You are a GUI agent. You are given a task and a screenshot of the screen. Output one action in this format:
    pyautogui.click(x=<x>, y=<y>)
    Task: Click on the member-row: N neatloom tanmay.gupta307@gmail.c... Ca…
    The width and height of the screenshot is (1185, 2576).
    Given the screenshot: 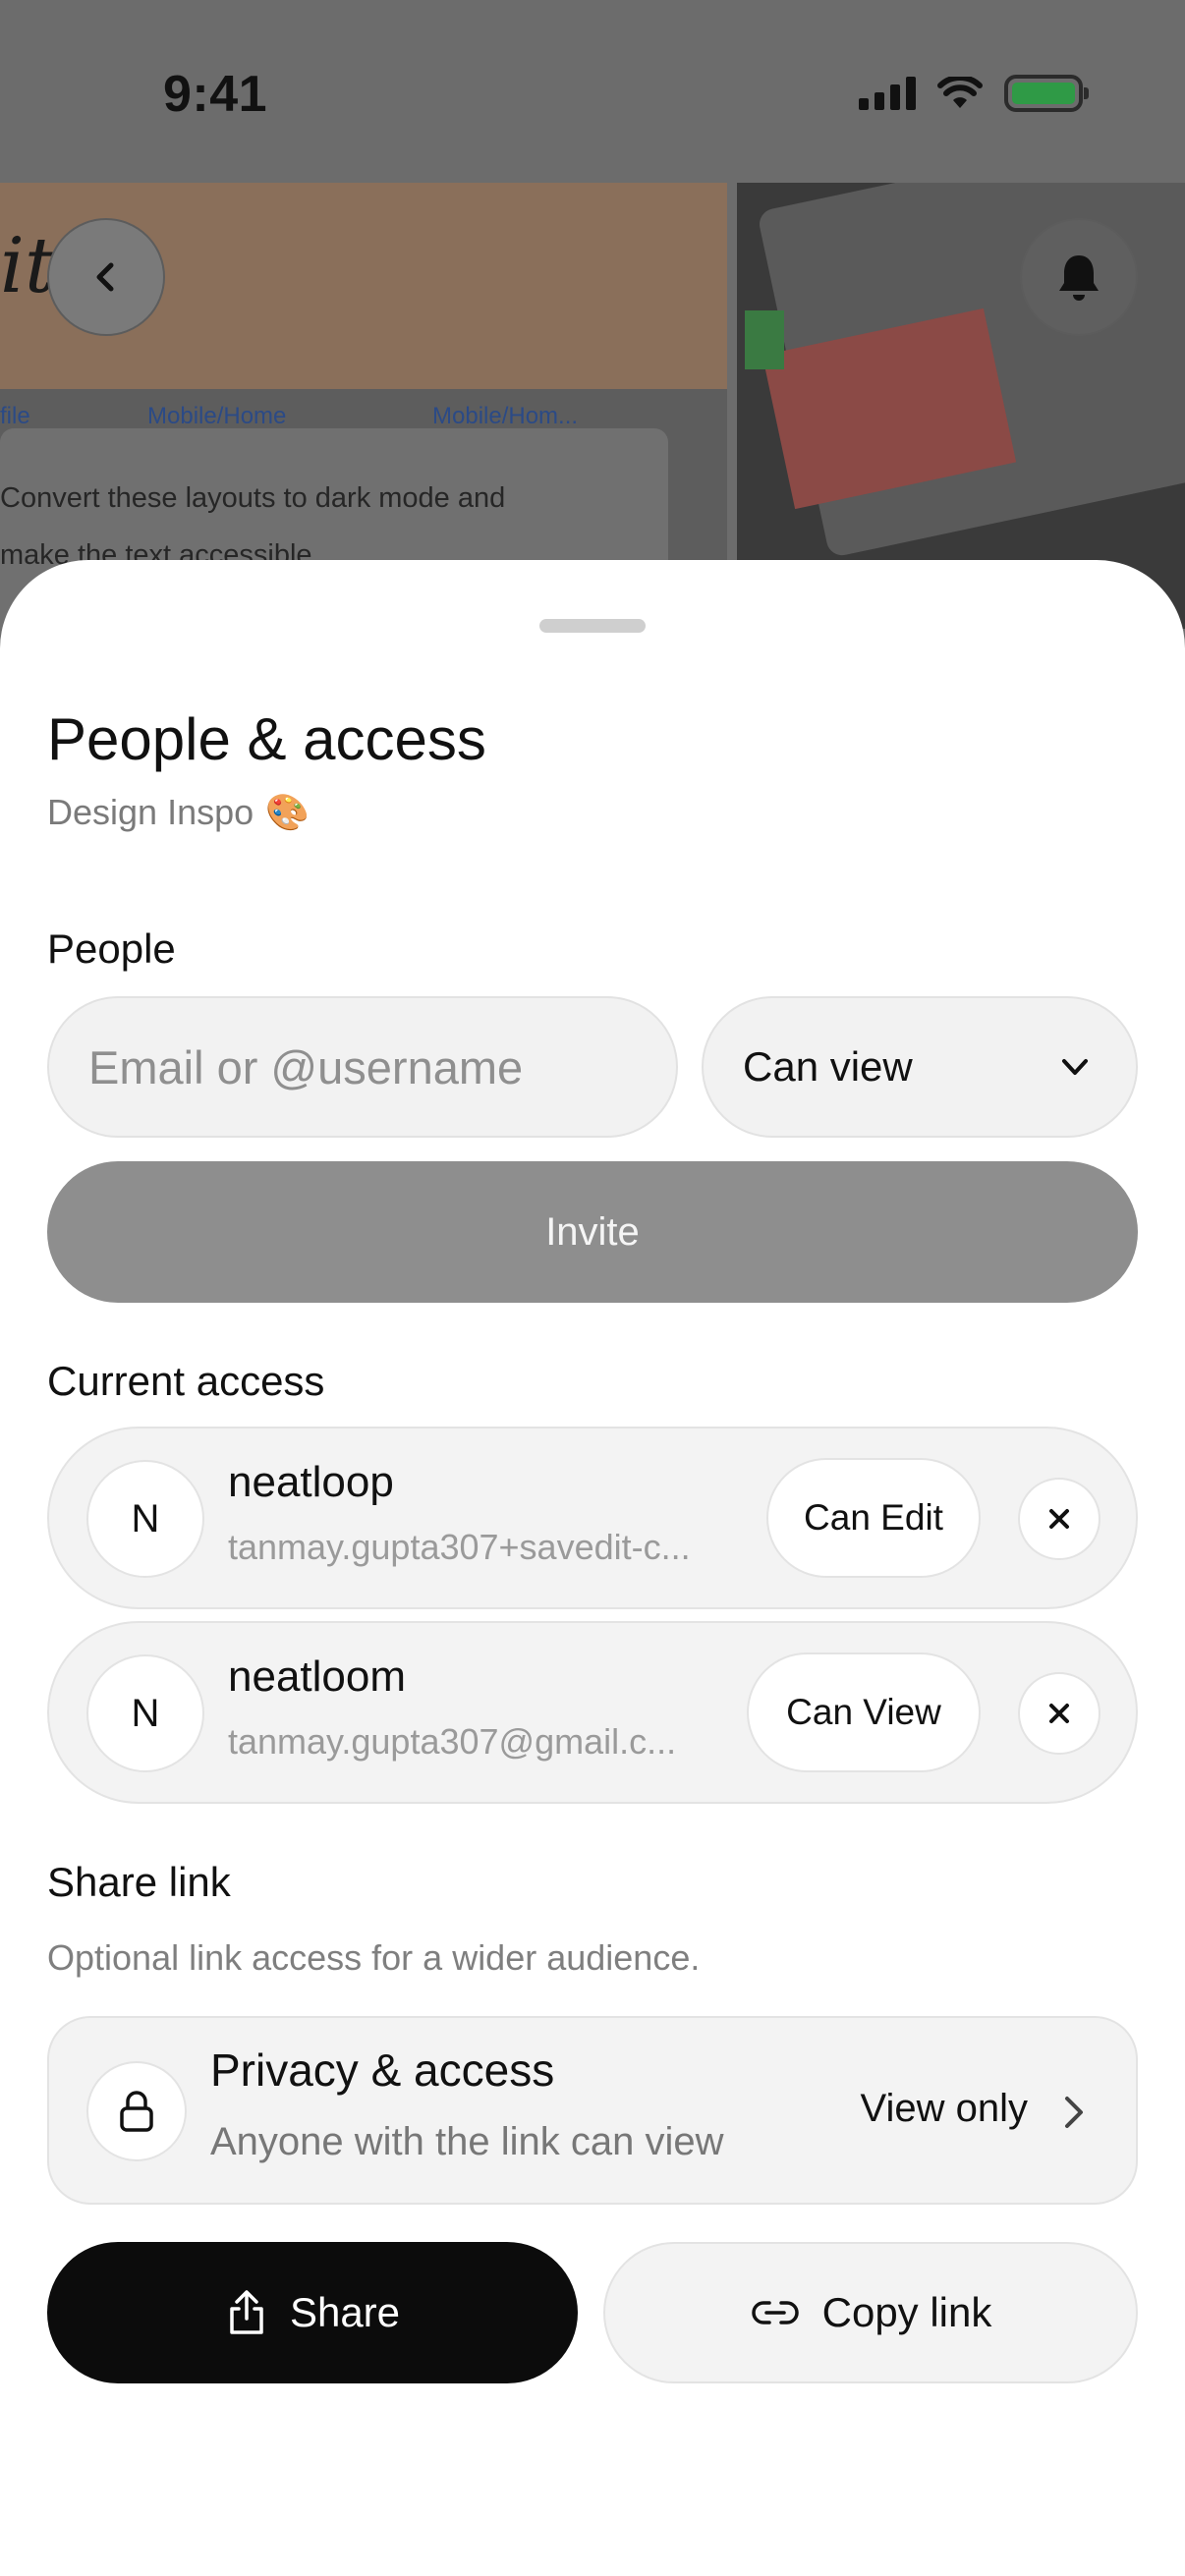 What is the action you would take?
    pyautogui.click(x=592, y=1712)
    